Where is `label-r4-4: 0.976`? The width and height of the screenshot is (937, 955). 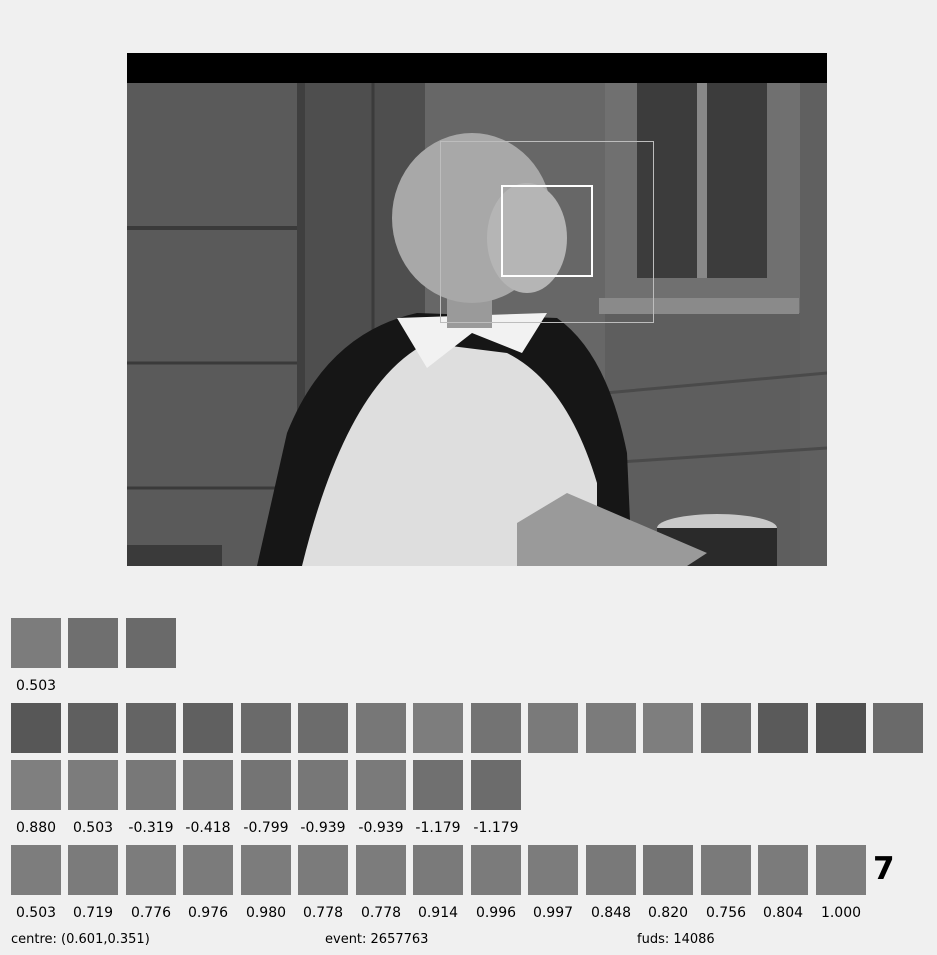 label-r4-4: 0.976 is located at coordinates (208, 913).